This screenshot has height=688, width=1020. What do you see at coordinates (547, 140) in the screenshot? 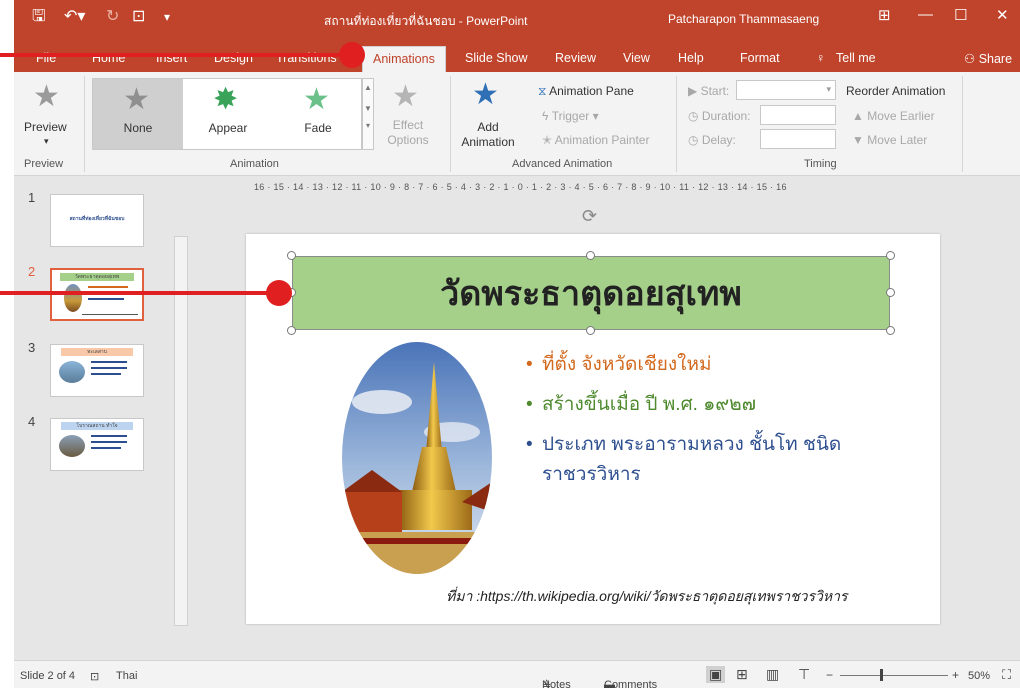
I see `painter-icon: ✭` at bounding box center [547, 140].